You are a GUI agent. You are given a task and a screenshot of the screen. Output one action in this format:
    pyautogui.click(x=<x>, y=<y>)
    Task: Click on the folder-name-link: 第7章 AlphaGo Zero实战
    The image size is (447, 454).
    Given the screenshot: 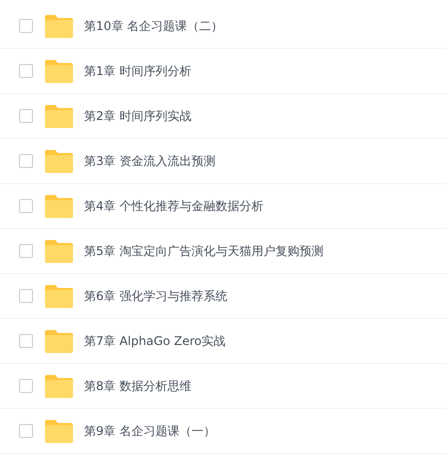 What is the action you would take?
    pyautogui.click(x=155, y=341)
    